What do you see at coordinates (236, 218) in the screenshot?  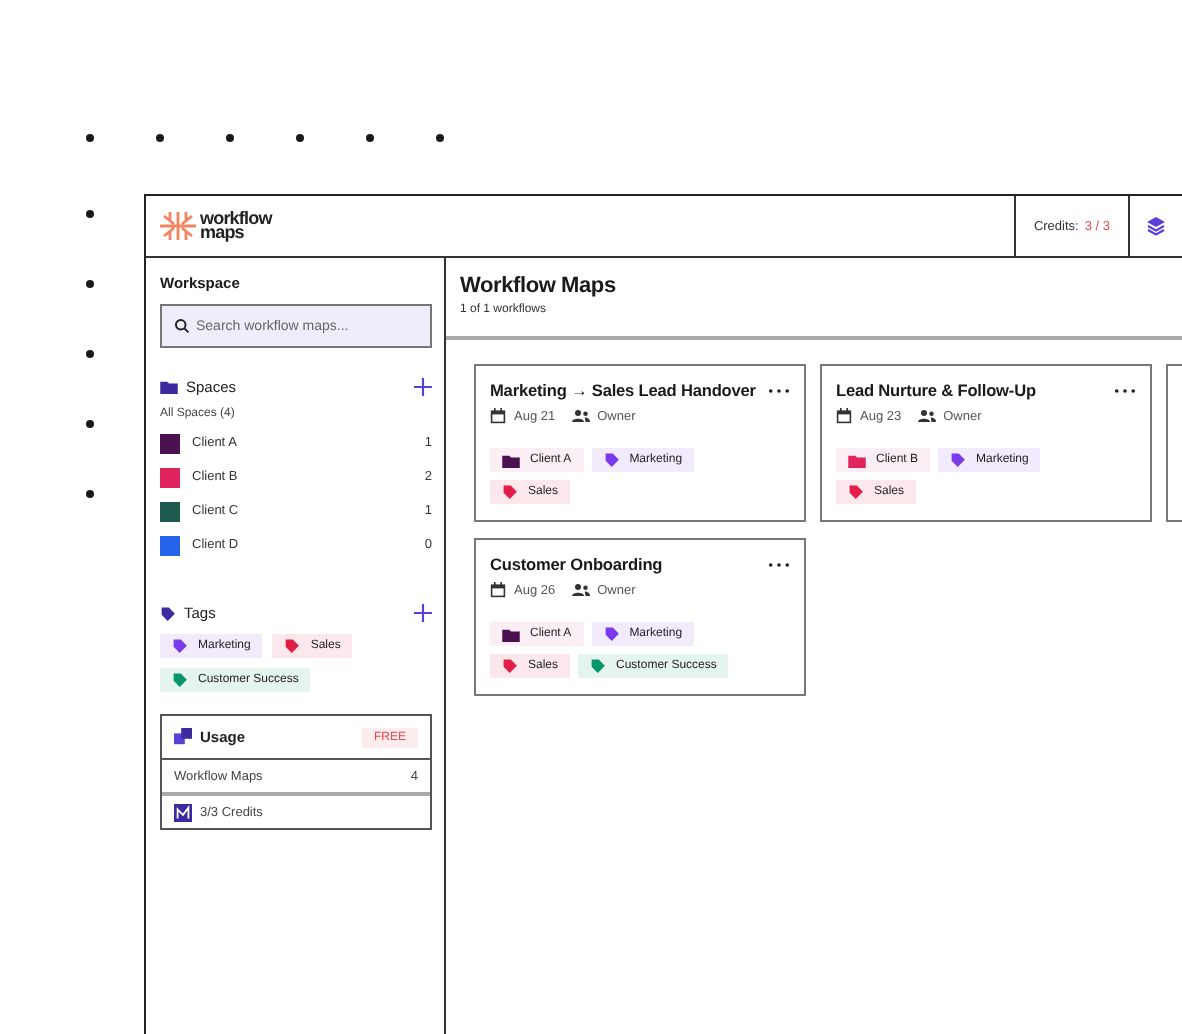 I see `logo-text: workflow` at bounding box center [236, 218].